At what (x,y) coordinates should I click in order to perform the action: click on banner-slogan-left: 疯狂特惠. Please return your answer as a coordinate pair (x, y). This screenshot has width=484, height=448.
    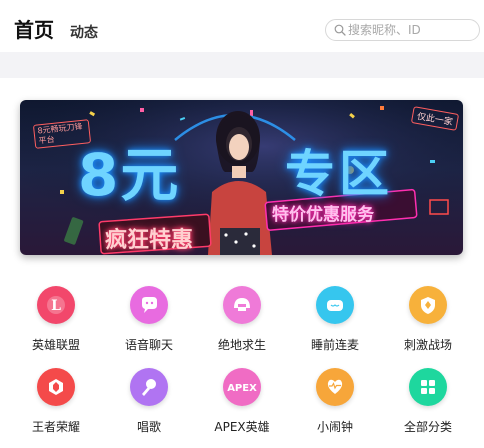
    Looking at the image, I should click on (149, 240).